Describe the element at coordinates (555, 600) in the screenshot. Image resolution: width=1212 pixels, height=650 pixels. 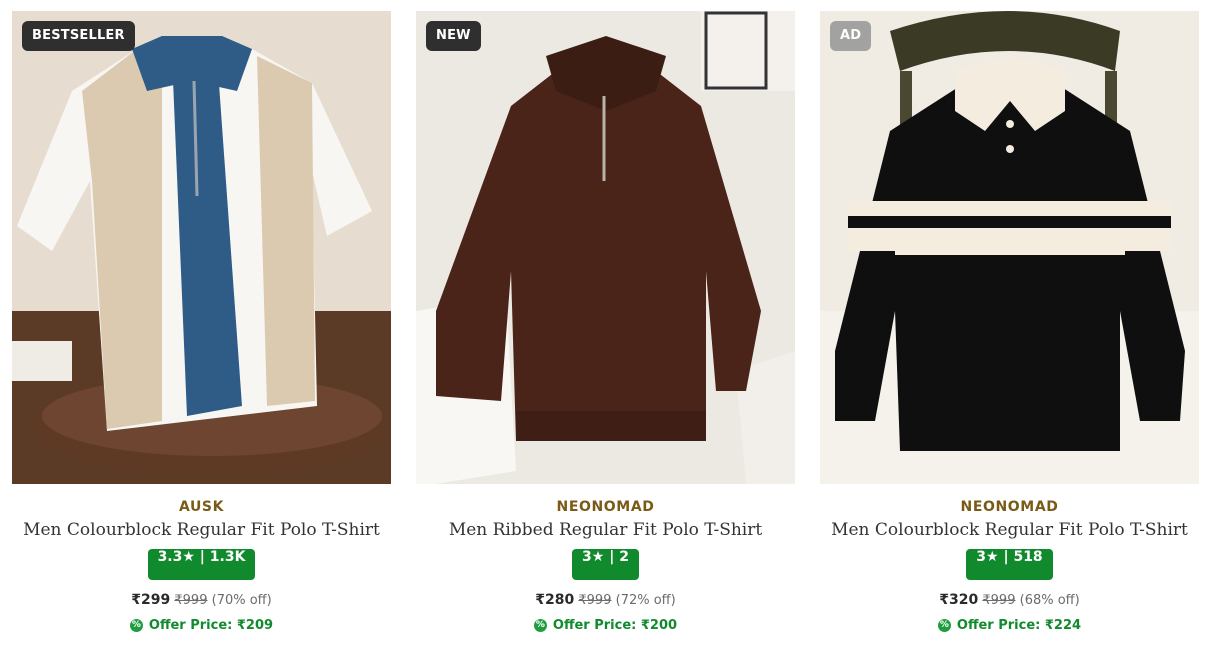
I see `selling-price: ₹280` at that location.